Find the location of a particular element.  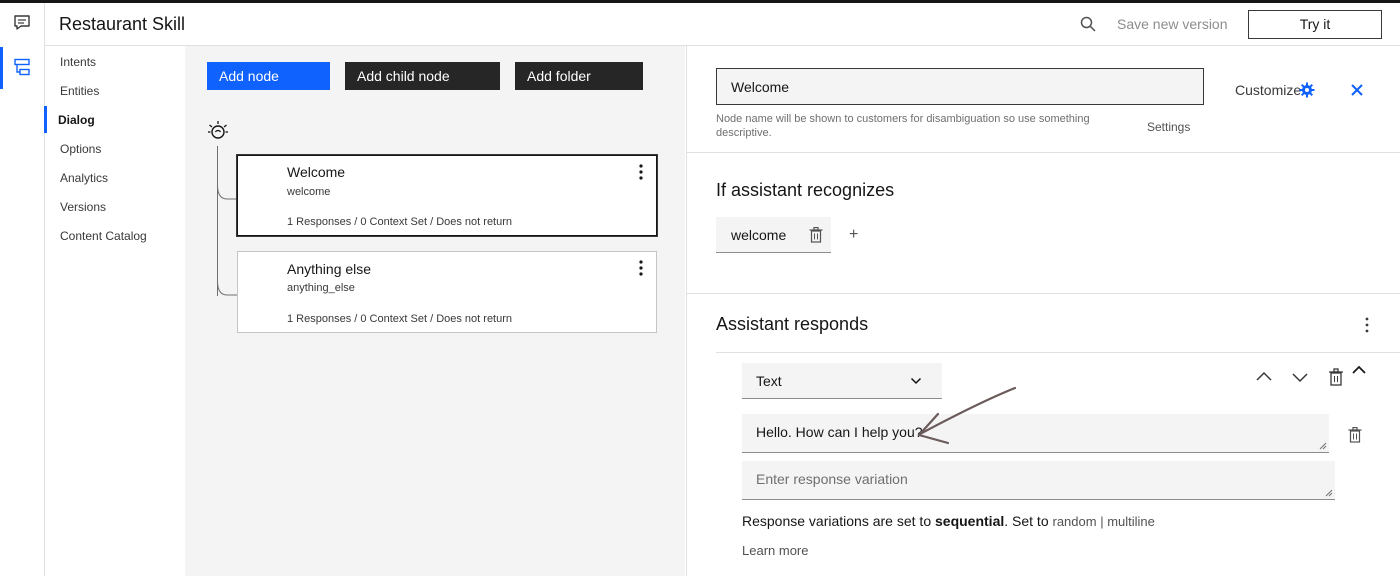

nav-item-intents: Intents is located at coordinates (78, 62).